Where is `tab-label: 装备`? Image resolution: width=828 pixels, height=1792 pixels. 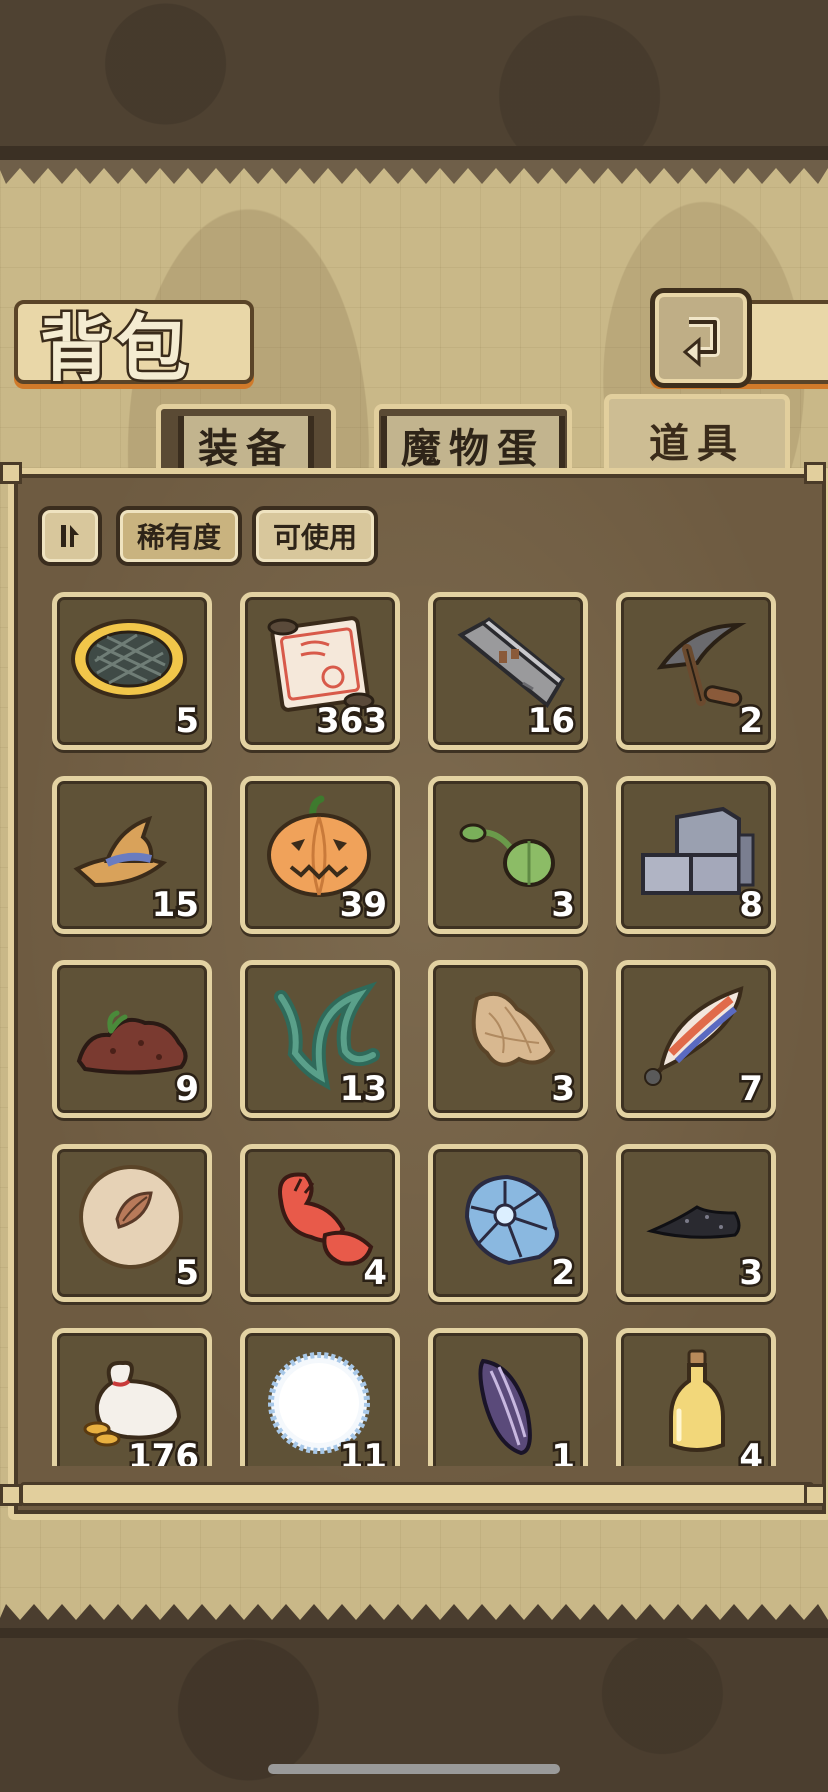 tab-label: 装备 is located at coordinates (246, 445).